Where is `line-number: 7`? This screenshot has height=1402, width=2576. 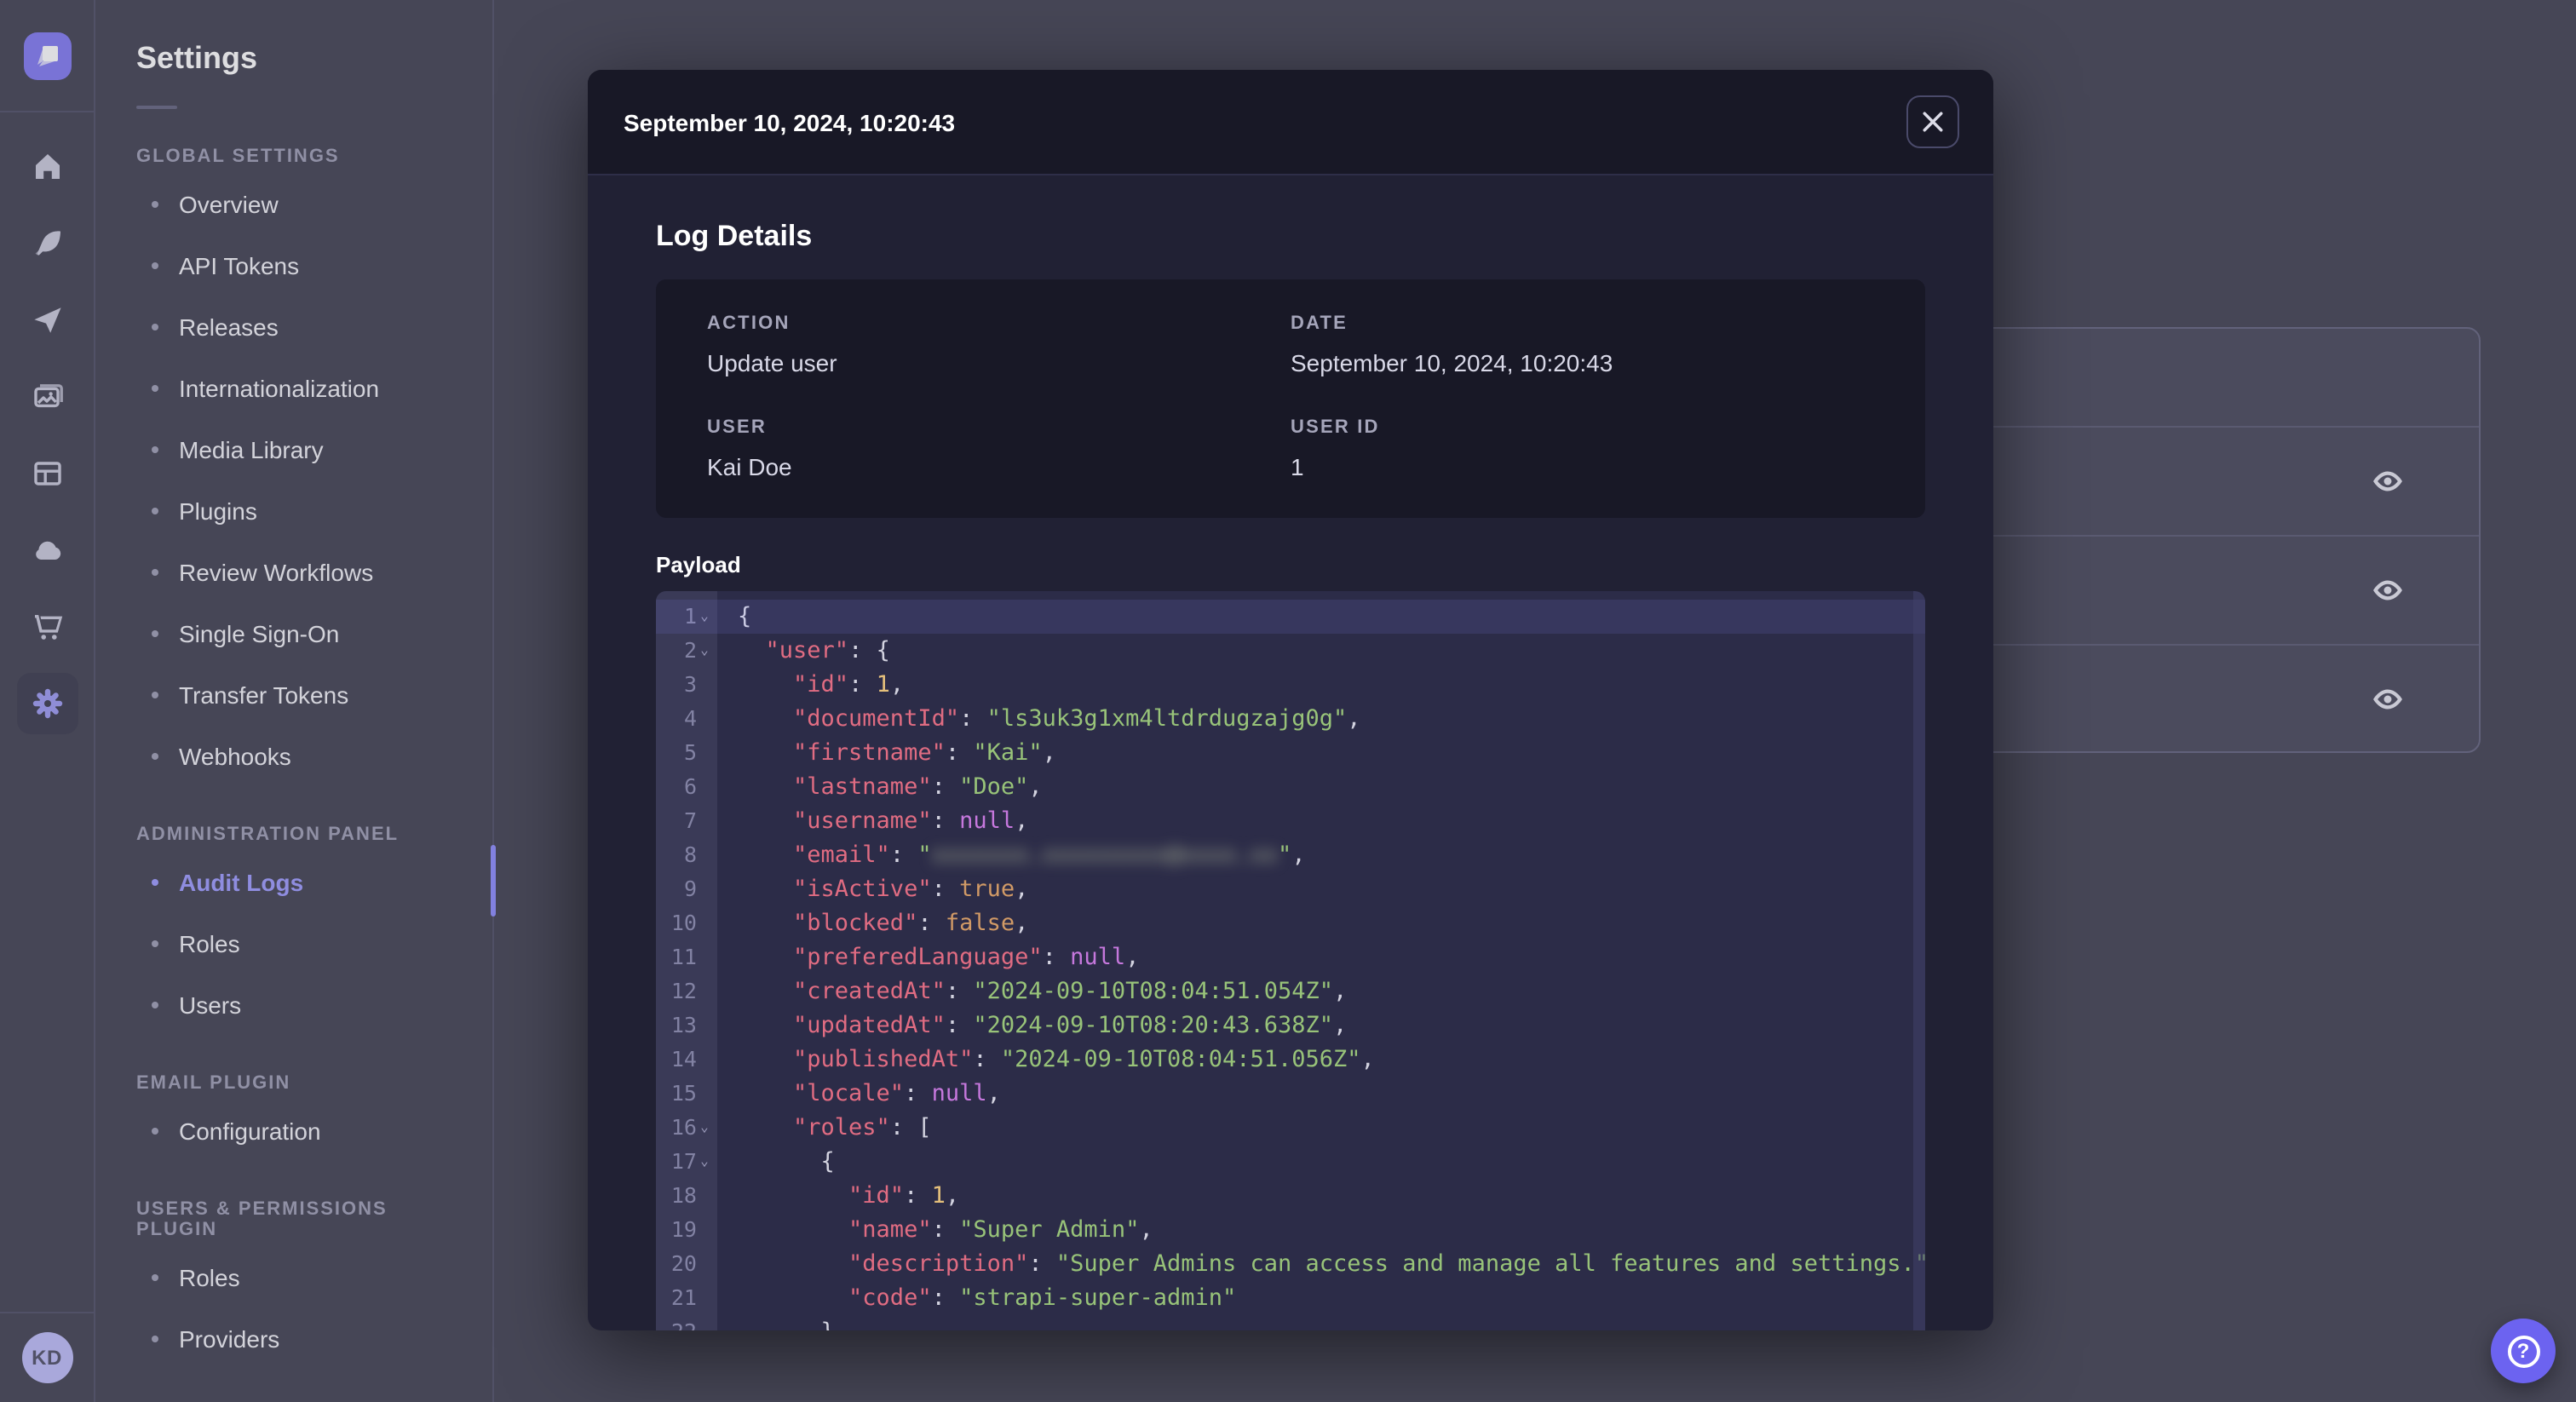
line-number: 7 is located at coordinates (690, 820).